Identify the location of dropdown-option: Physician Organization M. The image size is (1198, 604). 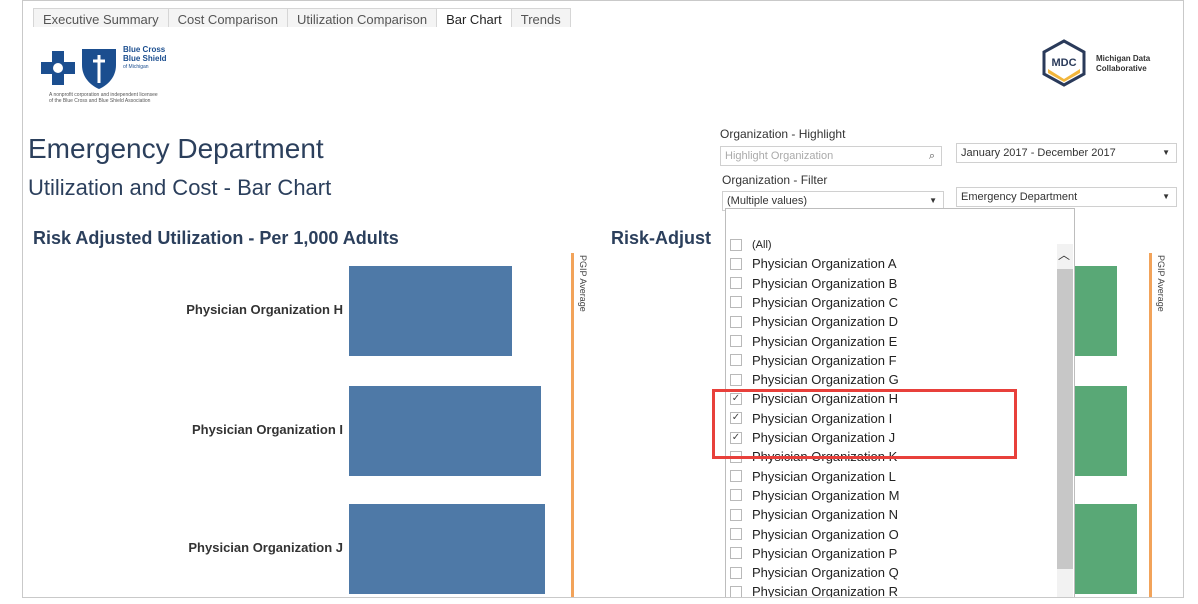
(891, 495).